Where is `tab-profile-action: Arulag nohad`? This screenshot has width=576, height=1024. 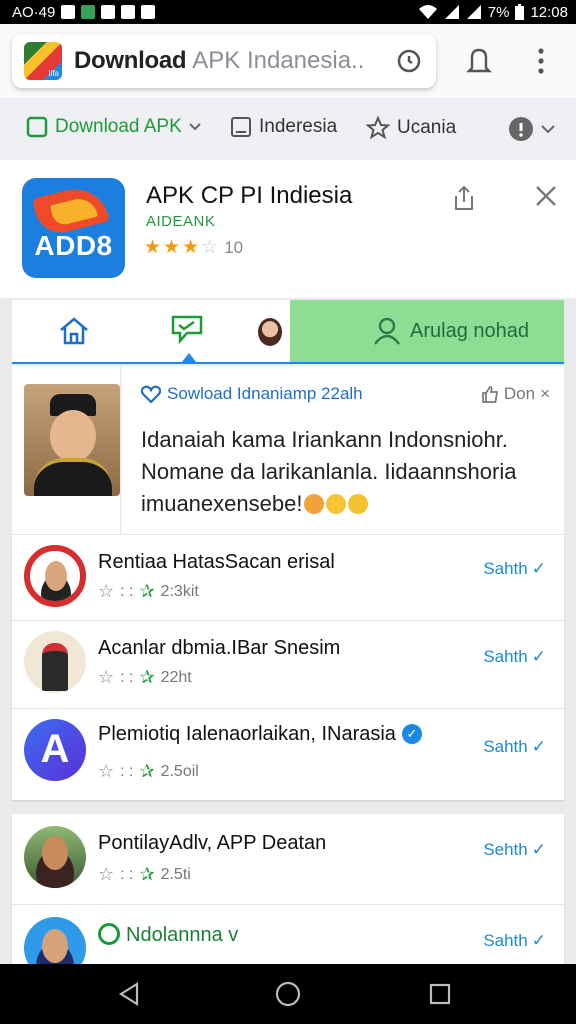
tab-profile-action: Arulag nohad is located at coordinates (427, 331).